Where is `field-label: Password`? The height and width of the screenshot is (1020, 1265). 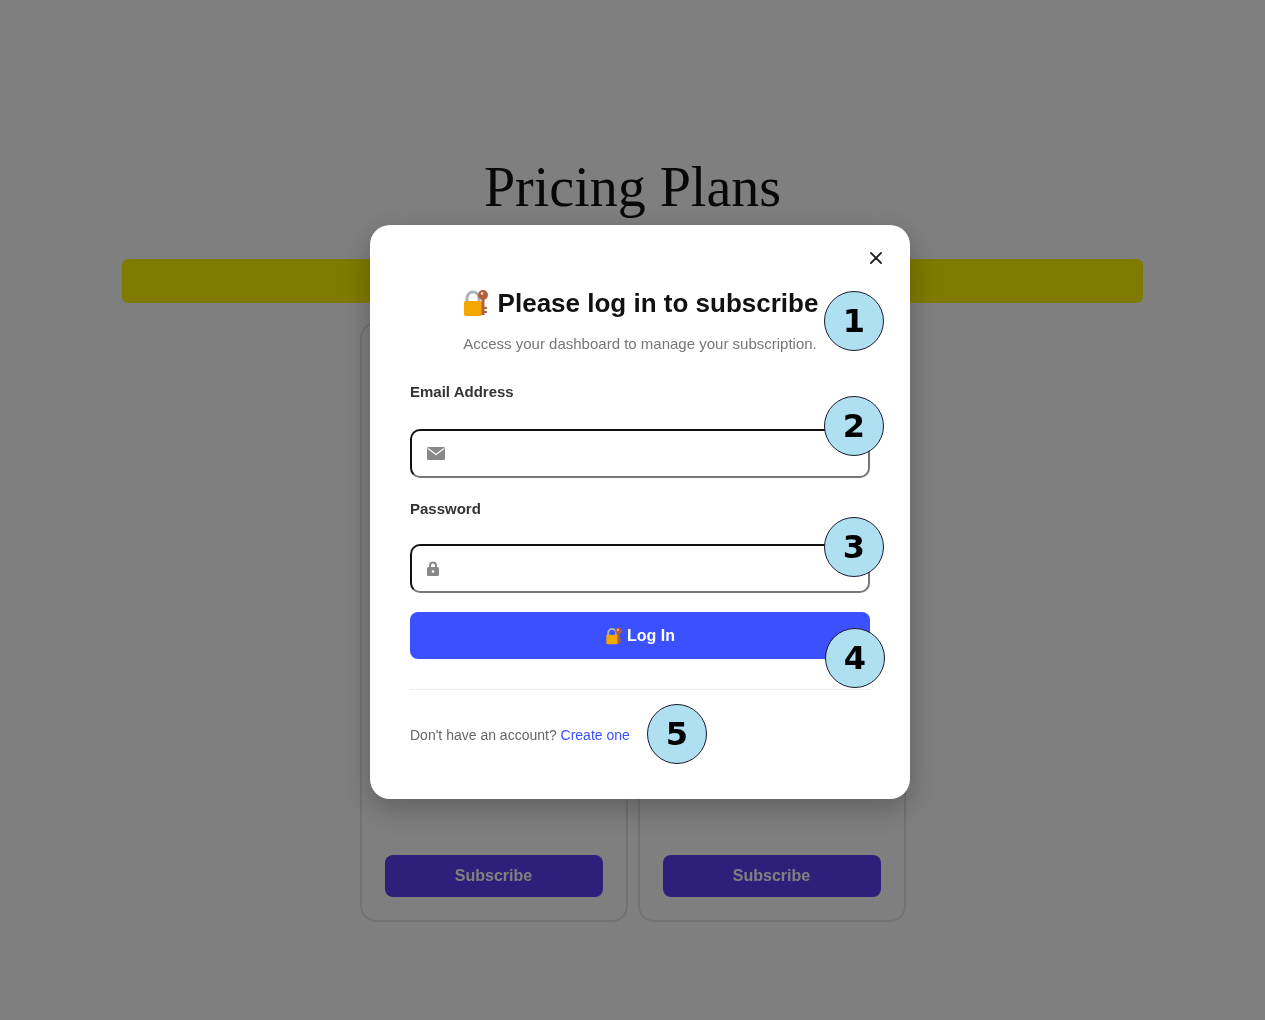
field-label: Password is located at coordinates (445, 509).